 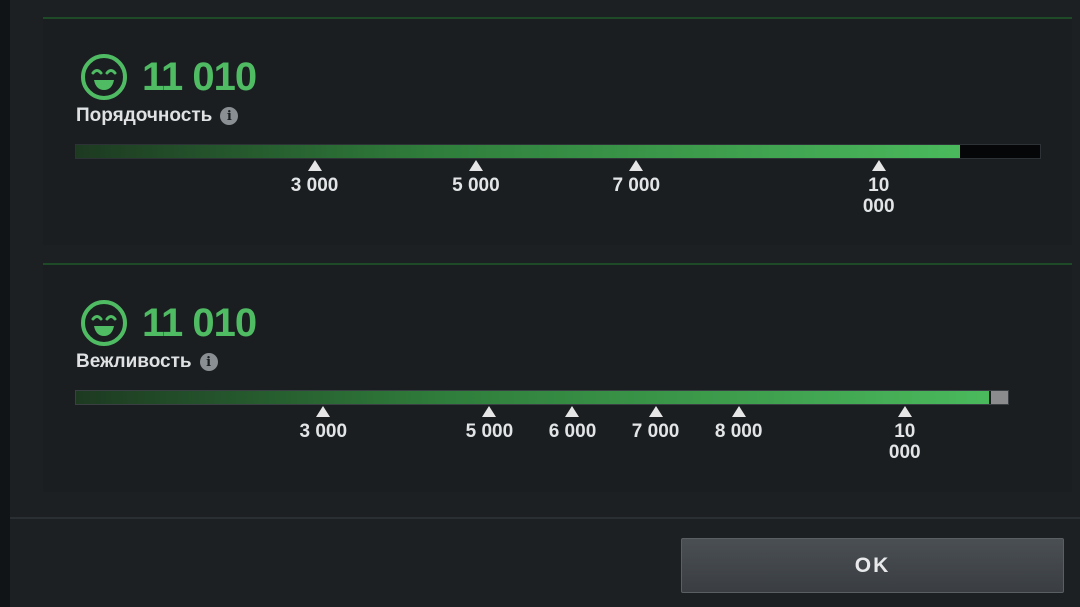 I want to click on label-row: Вежливость i, so click(x=147, y=362).